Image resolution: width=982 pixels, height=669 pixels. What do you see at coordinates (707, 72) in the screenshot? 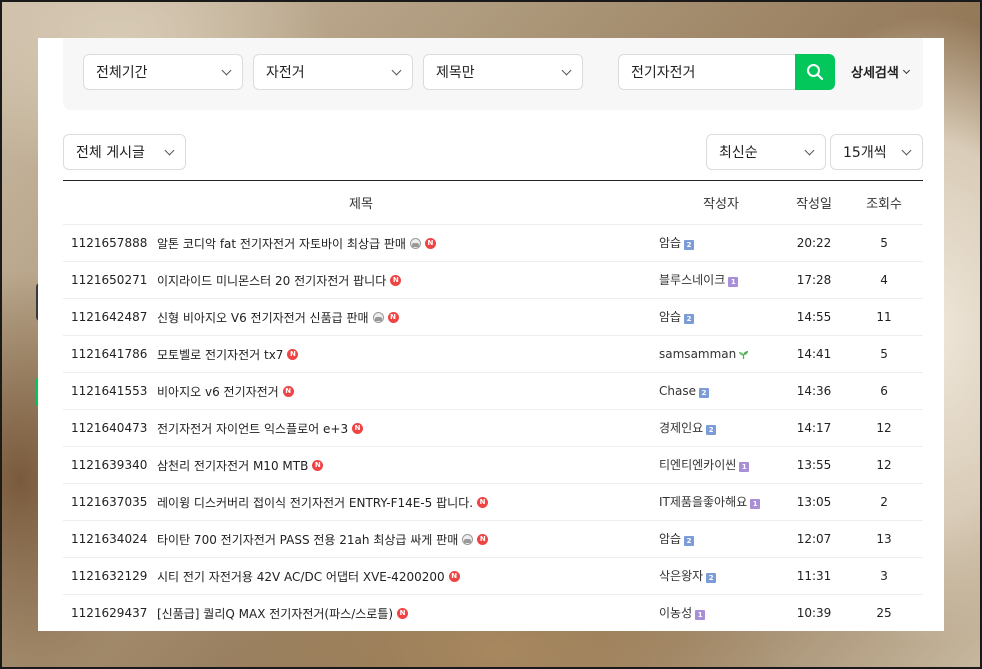
I see `search-input` at bounding box center [707, 72].